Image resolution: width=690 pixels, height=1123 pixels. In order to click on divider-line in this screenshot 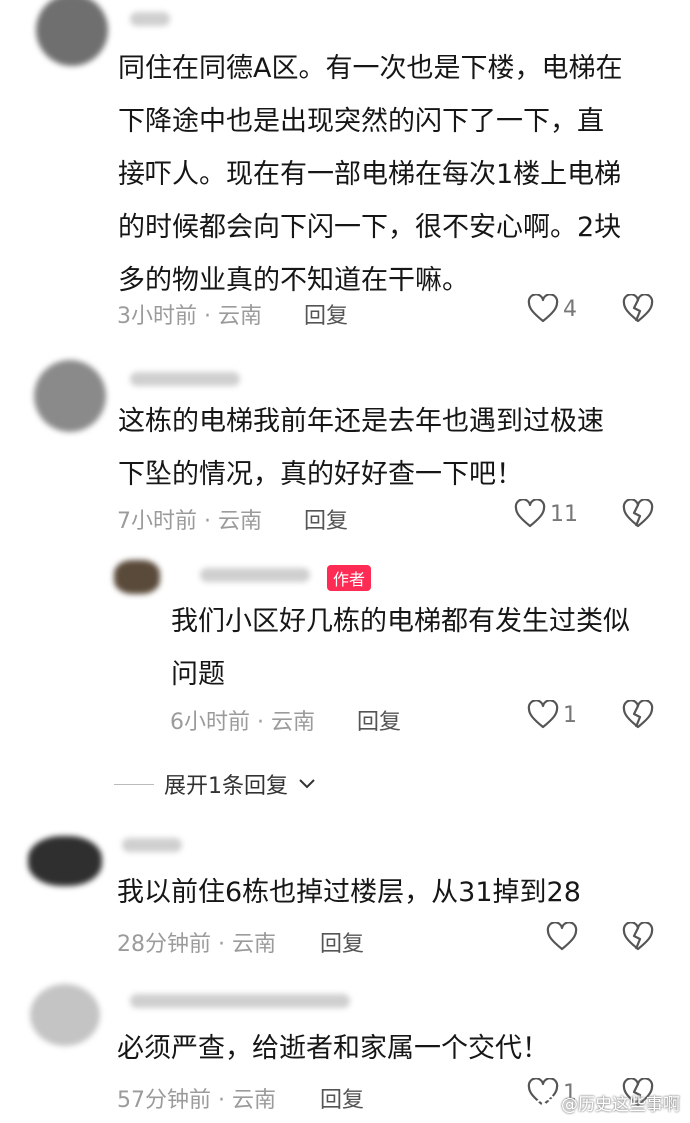, I will do `click(134, 784)`.